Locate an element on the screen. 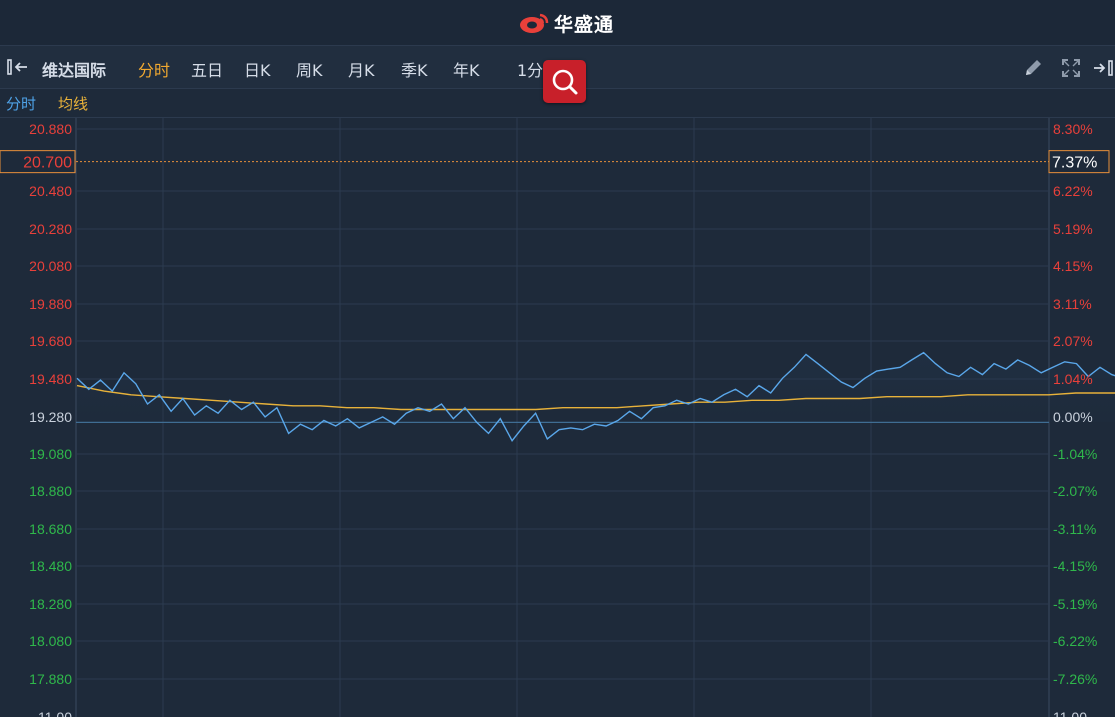  left-axis-tick-label: 17.880 is located at coordinates (50, 679).